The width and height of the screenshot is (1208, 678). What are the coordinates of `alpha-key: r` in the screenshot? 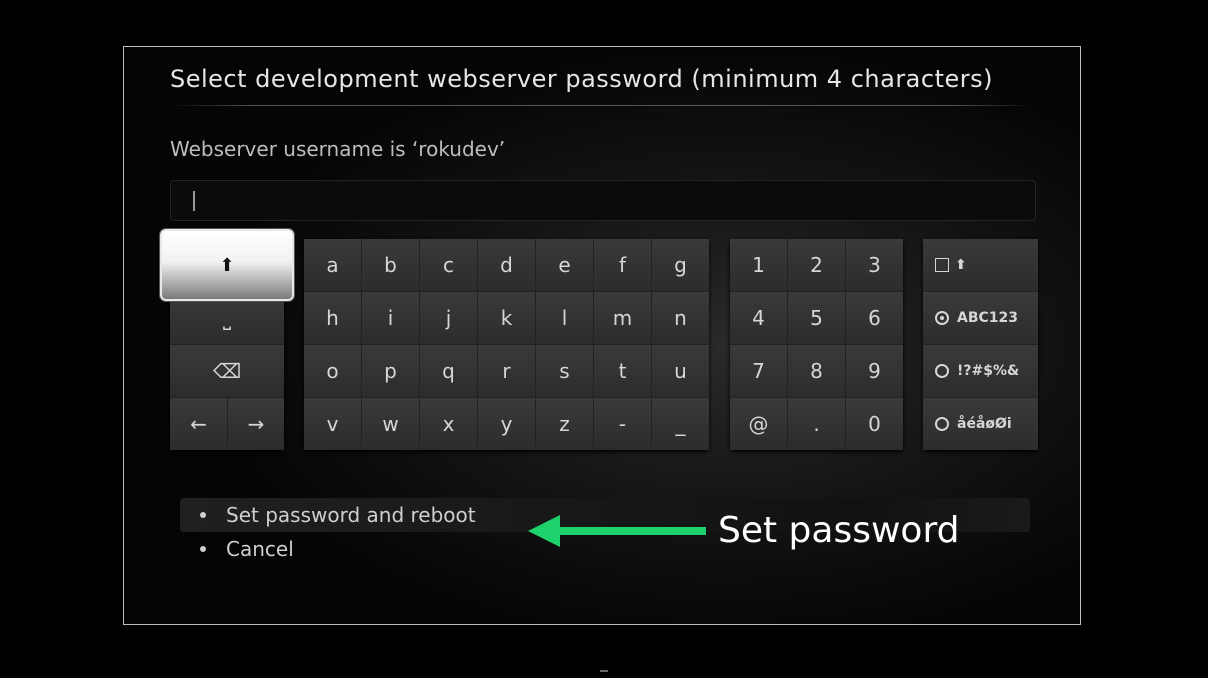 It's located at (506, 371).